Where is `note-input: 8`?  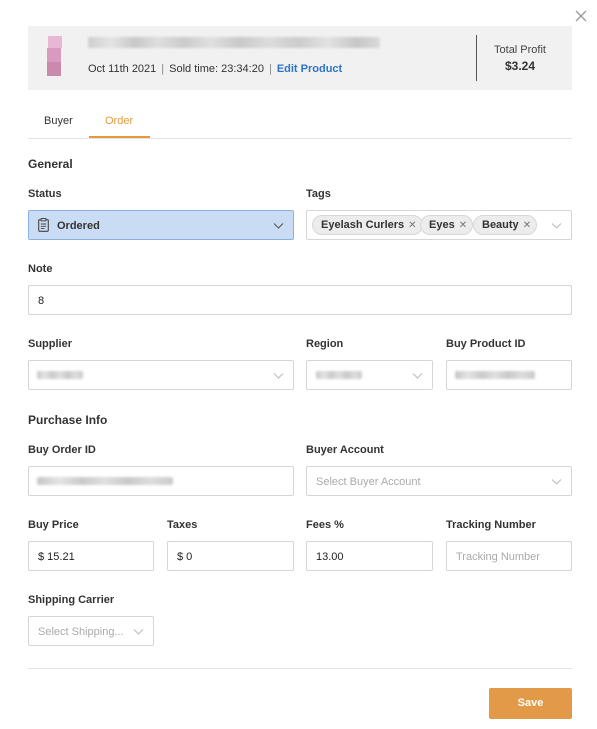
note-input: 8 is located at coordinates (300, 300).